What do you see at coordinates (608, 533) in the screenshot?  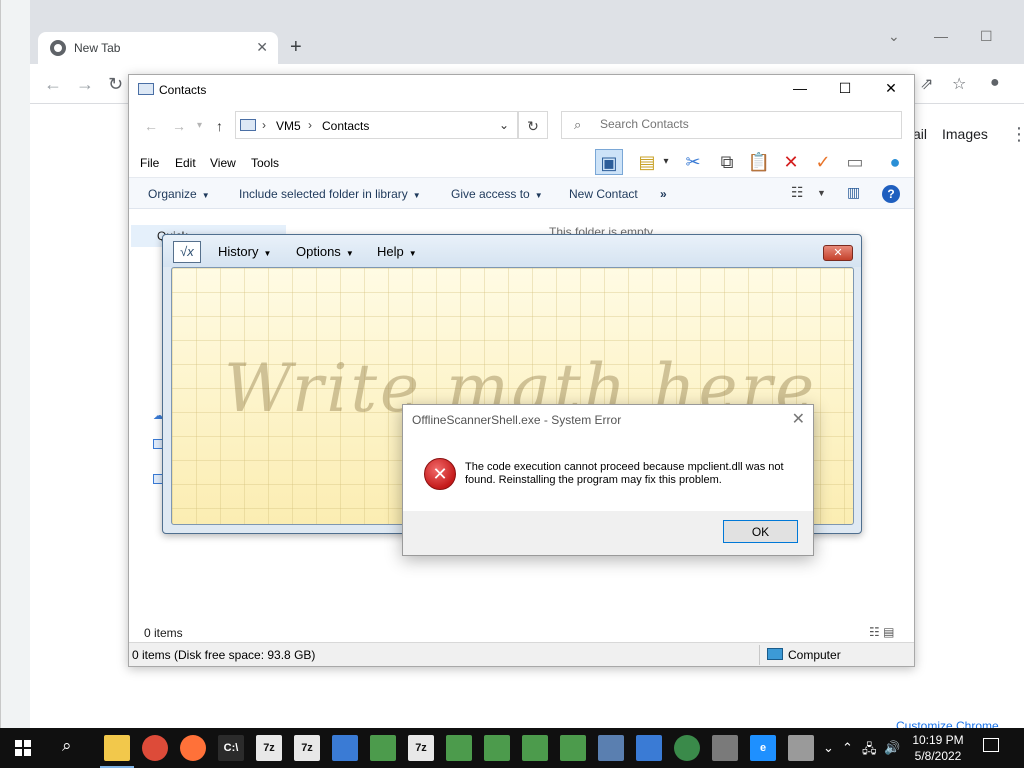 I see `error-dialog-button-area: OK` at bounding box center [608, 533].